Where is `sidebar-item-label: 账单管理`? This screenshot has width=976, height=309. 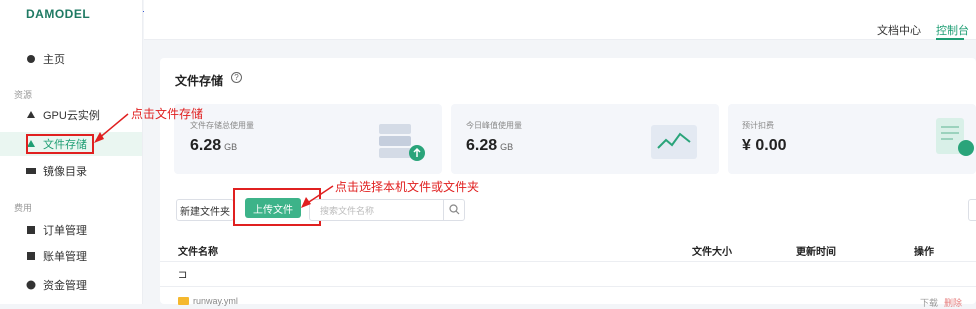
sidebar-item-label: 账单管理 is located at coordinates (65, 257).